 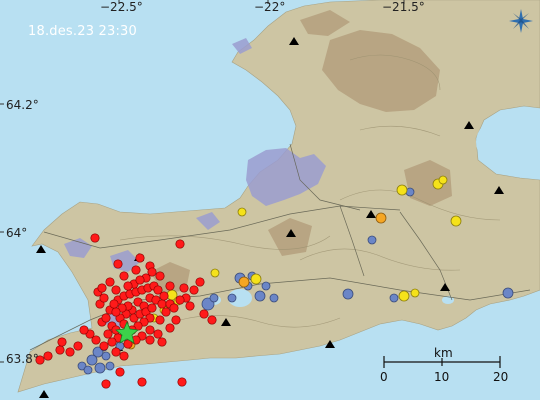 What do you see at coordinates (403, 7) in the screenshot?
I see `lon-label: −21.5°` at bounding box center [403, 7].